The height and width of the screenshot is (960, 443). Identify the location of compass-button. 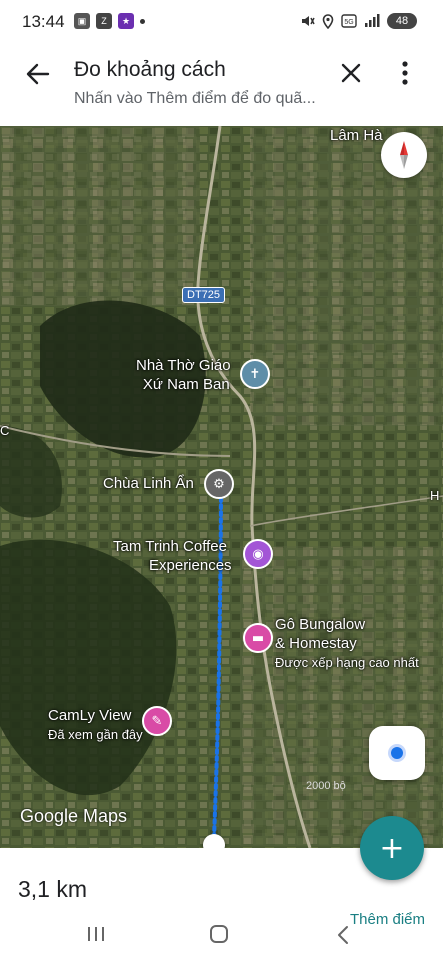
(404, 155).